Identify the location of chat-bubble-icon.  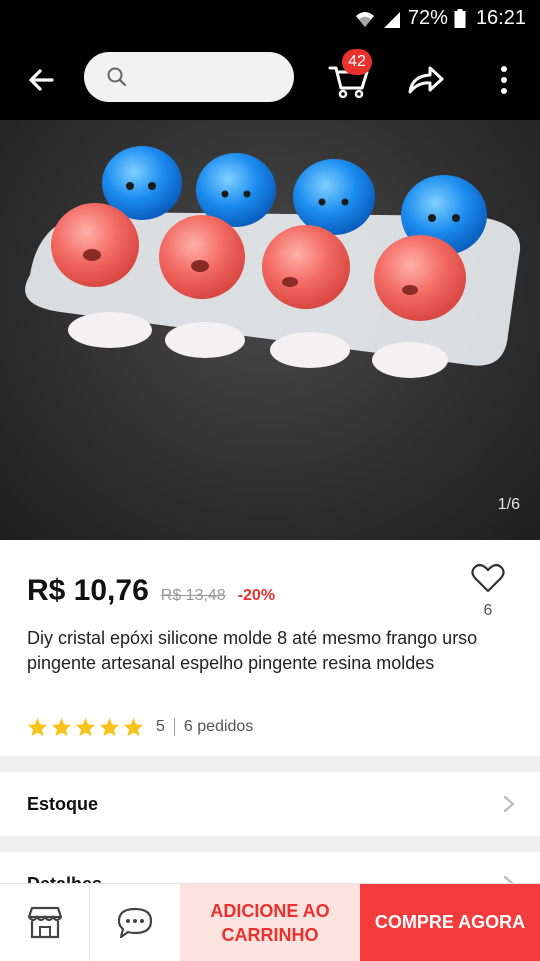
(135, 923).